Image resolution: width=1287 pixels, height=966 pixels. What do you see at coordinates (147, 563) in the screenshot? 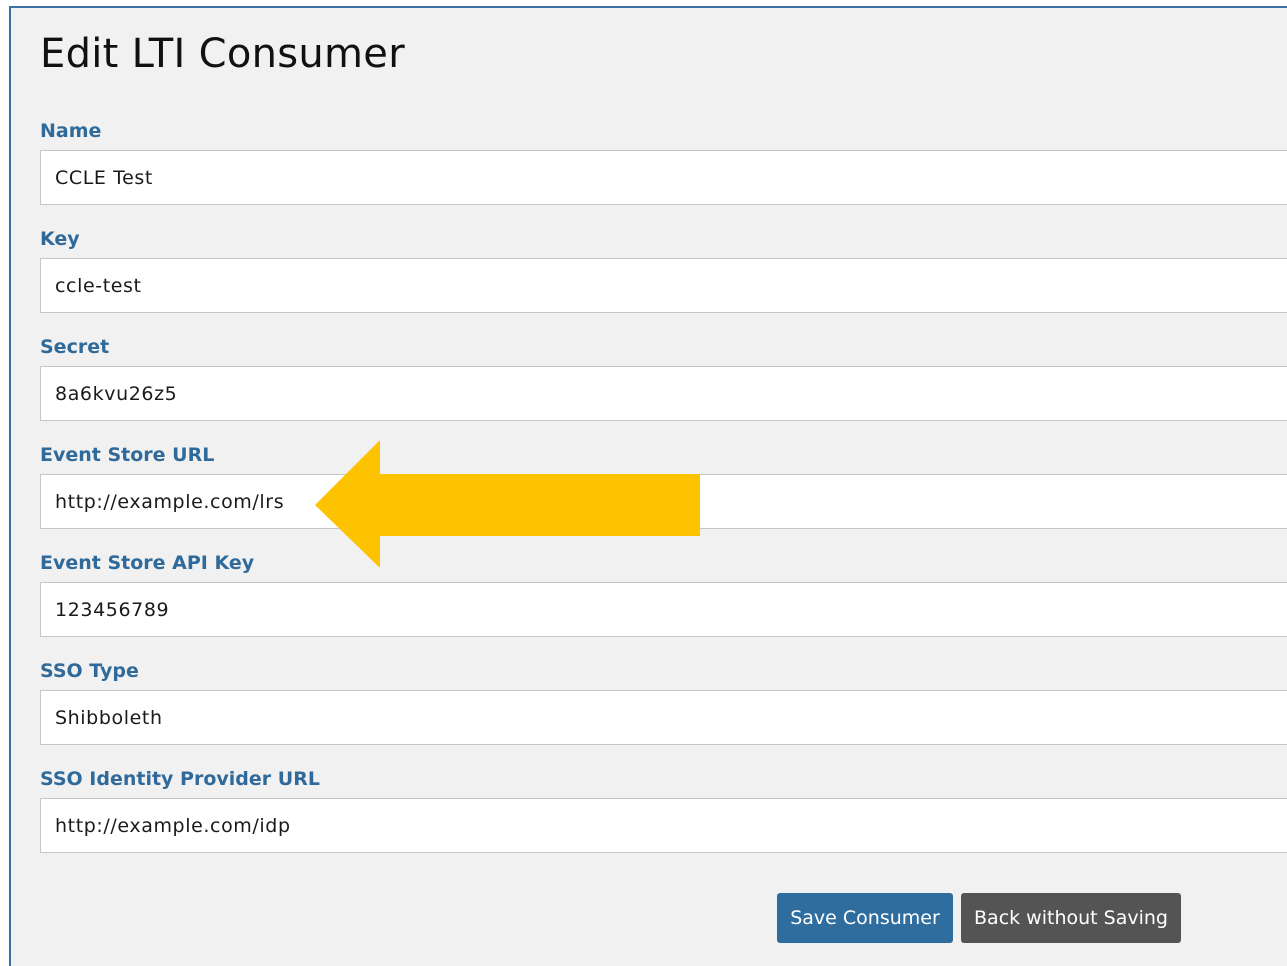
I see `event-store-api-key-label: Event Store API Key` at bounding box center [147, 563].